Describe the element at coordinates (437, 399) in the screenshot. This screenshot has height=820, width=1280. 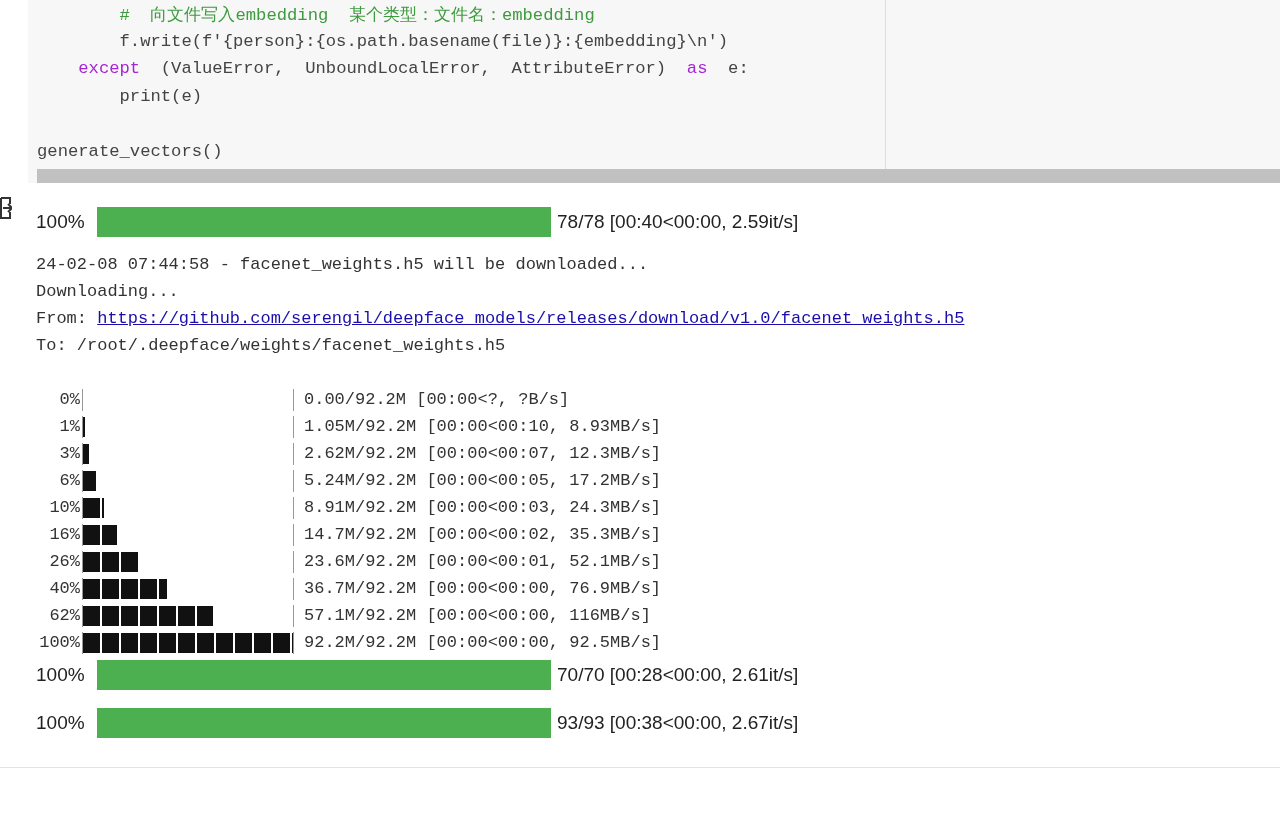
I see `progress-stats: 0.00/92.2M [00:00<?, ?B/s]` at that location.